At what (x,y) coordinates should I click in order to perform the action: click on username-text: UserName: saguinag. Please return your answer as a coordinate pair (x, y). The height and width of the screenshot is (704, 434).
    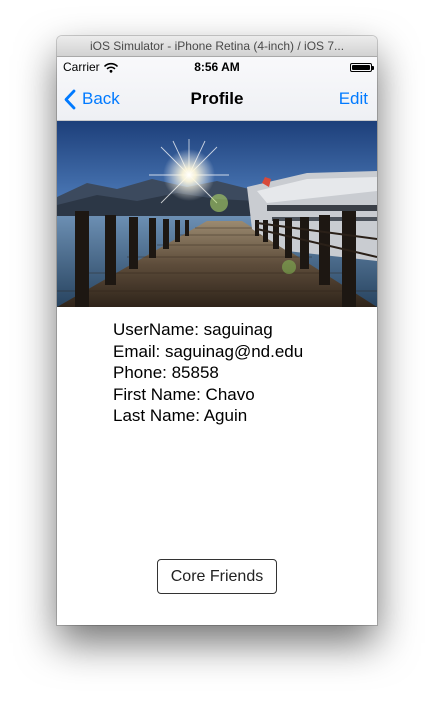
    Looking at the image, I should click on (193, 329).